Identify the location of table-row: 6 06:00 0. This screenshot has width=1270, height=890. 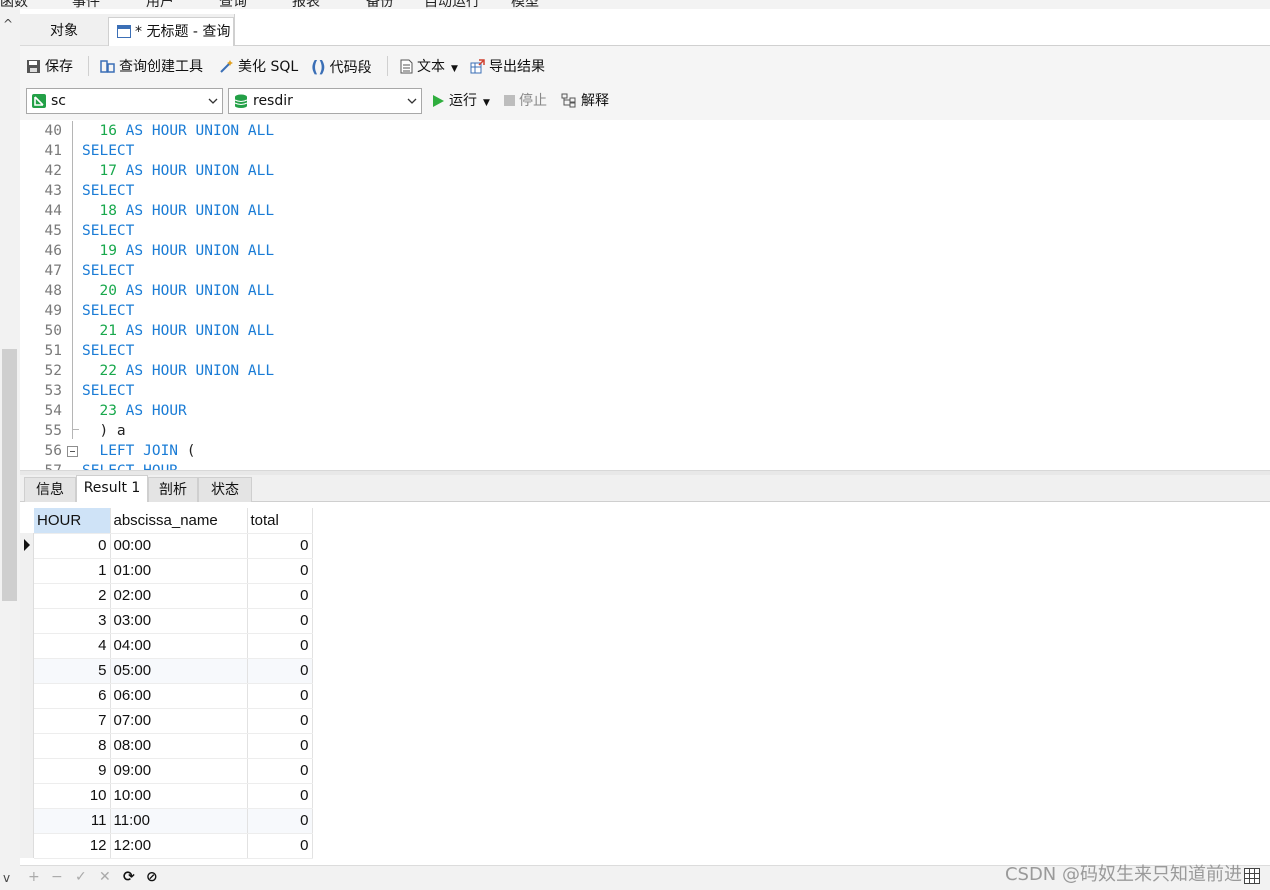
(173, 696).